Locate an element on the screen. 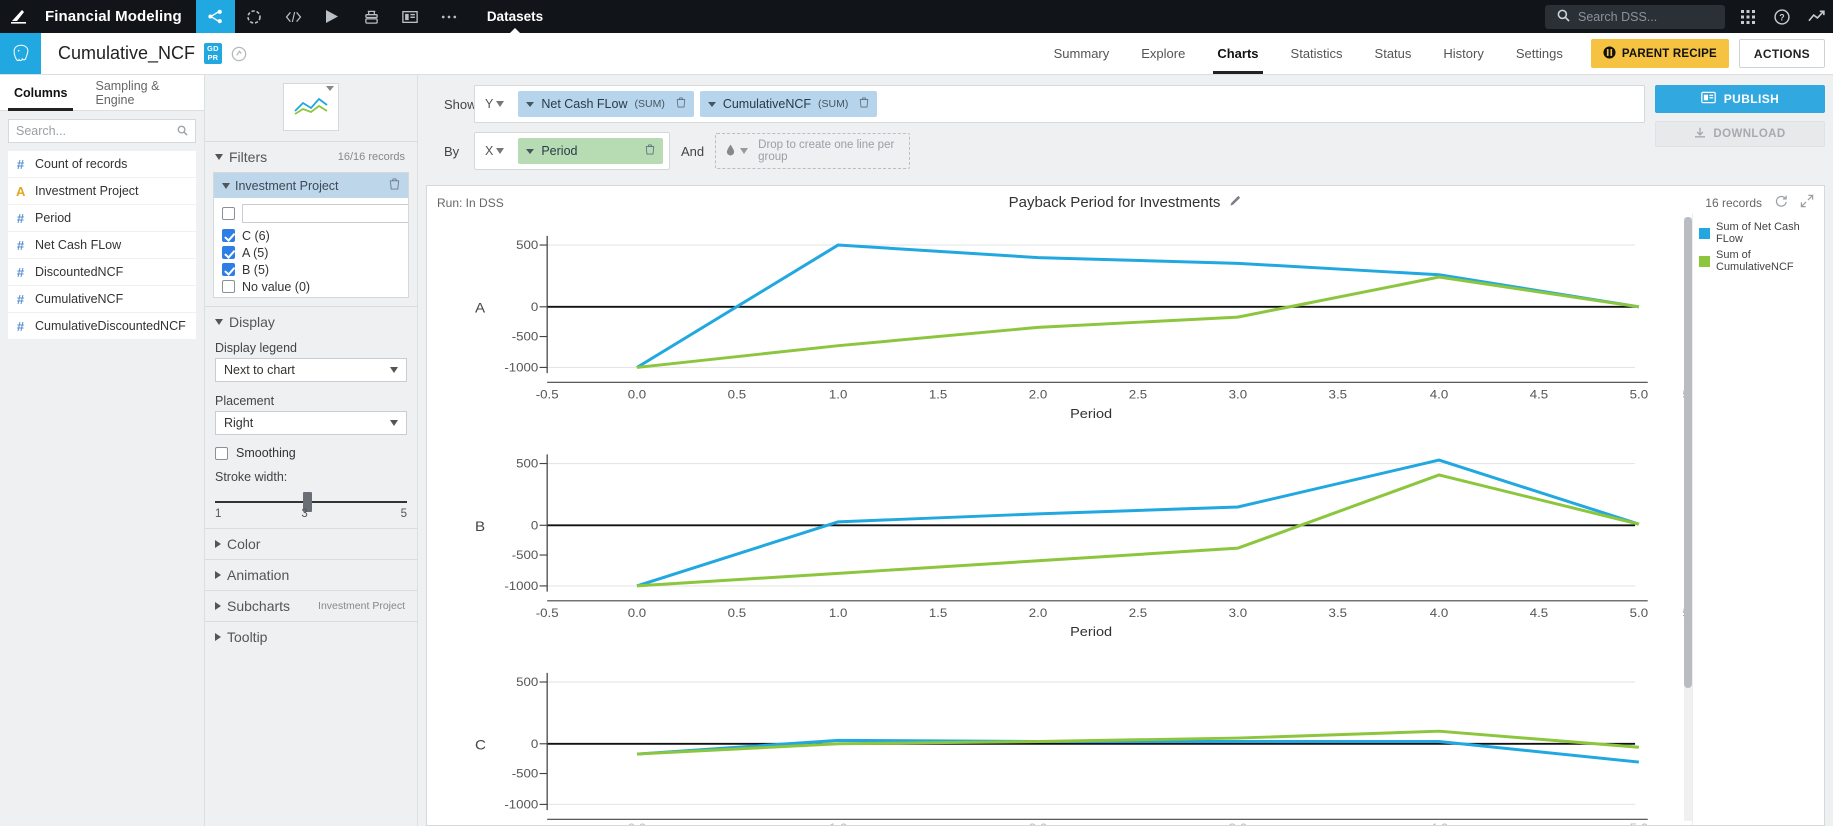  subcharts-section-header: Subcharts Investment Project is located at coordinates (311, 605).